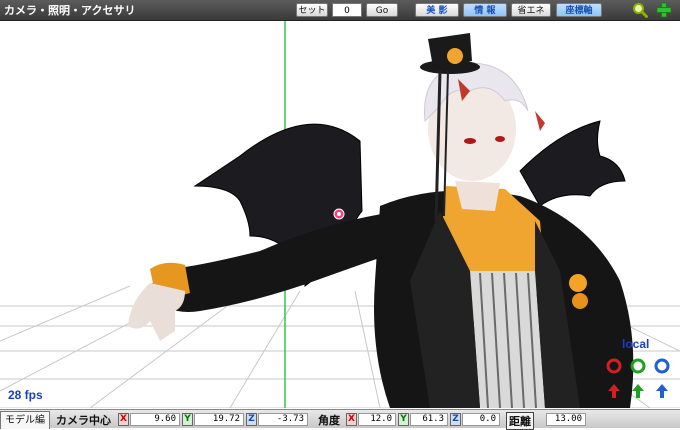 Image resolution: width=680 pixels, height=430 pixels. I want to click on center-z-axis: Z, so click(251, 419).